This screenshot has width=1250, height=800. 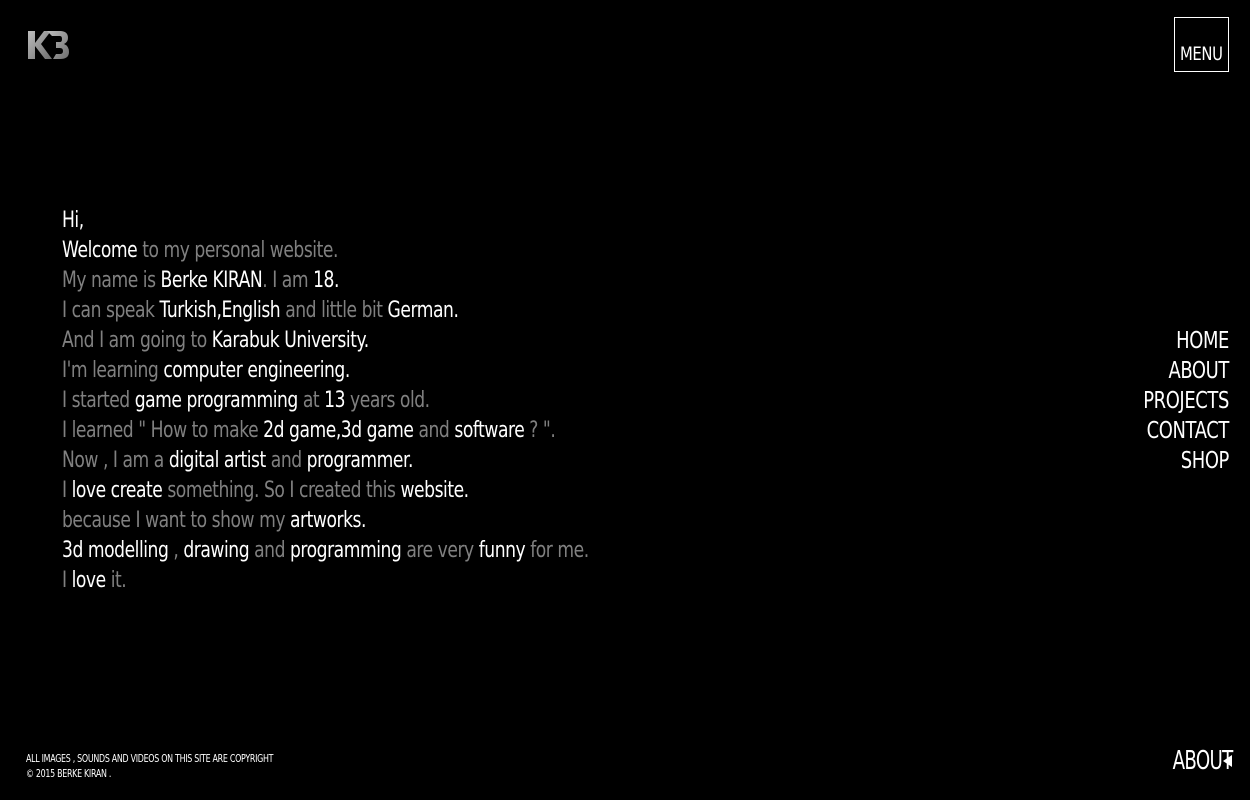 What do you see at coordinates (557, 550) in the screenshot?
I see `intro-text-segment: for me.` at bounding box center [557, 550].